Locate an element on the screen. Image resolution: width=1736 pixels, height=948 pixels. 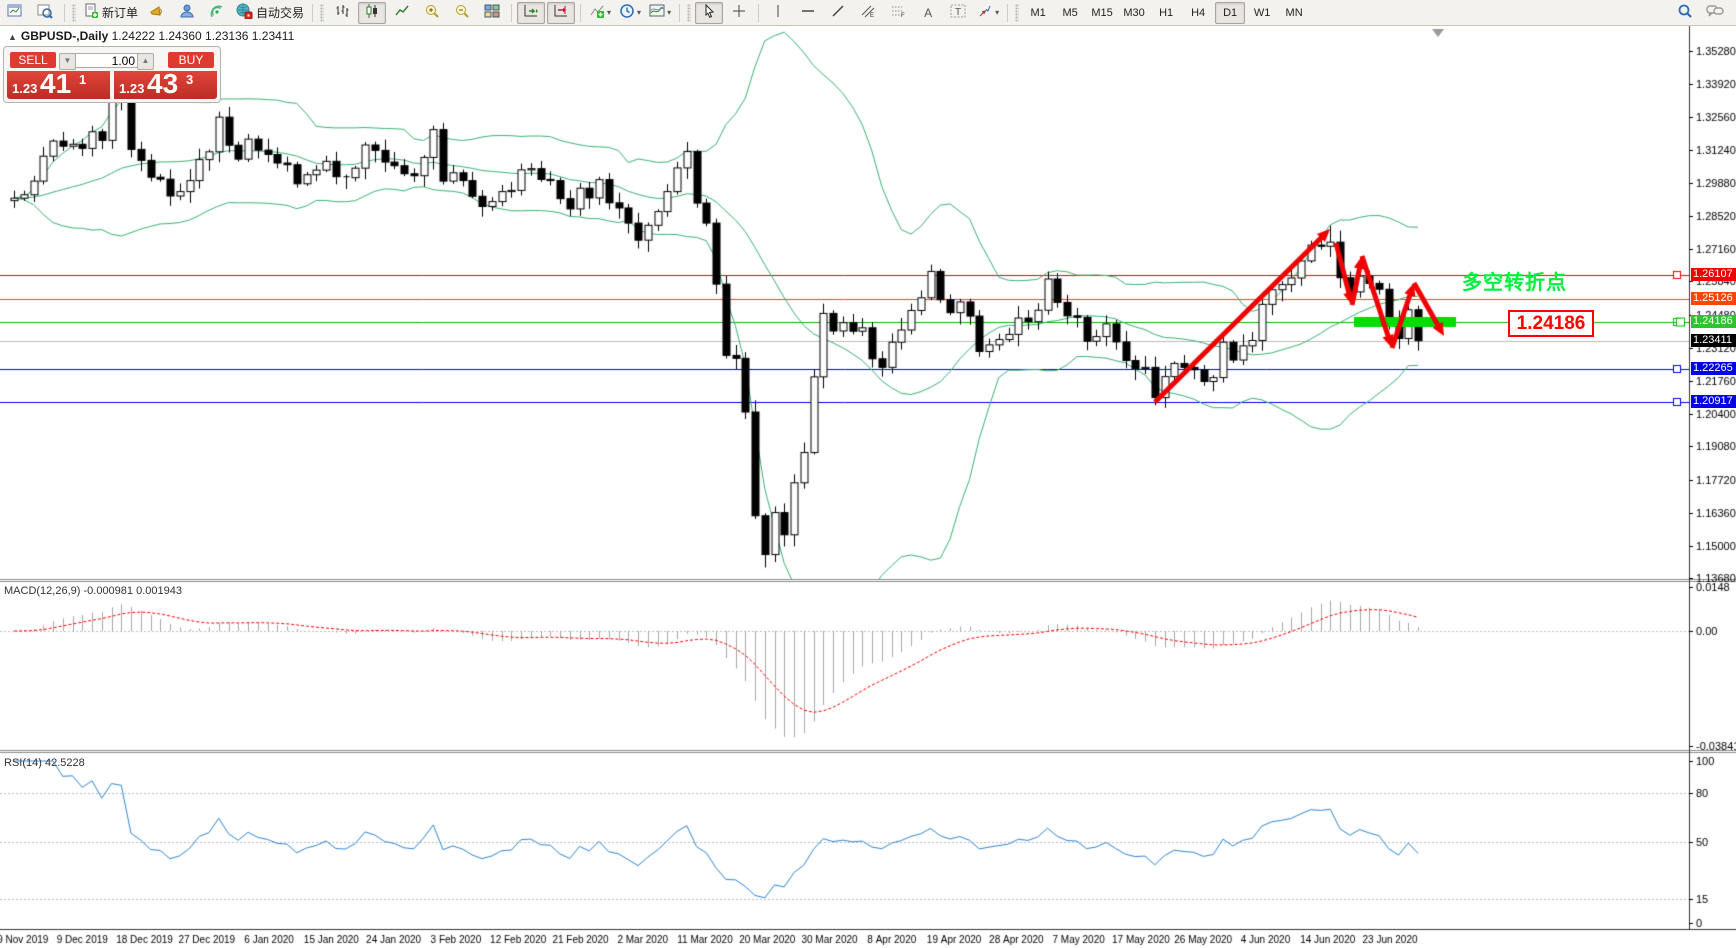
search-button is located at coordinates (1685, 13).